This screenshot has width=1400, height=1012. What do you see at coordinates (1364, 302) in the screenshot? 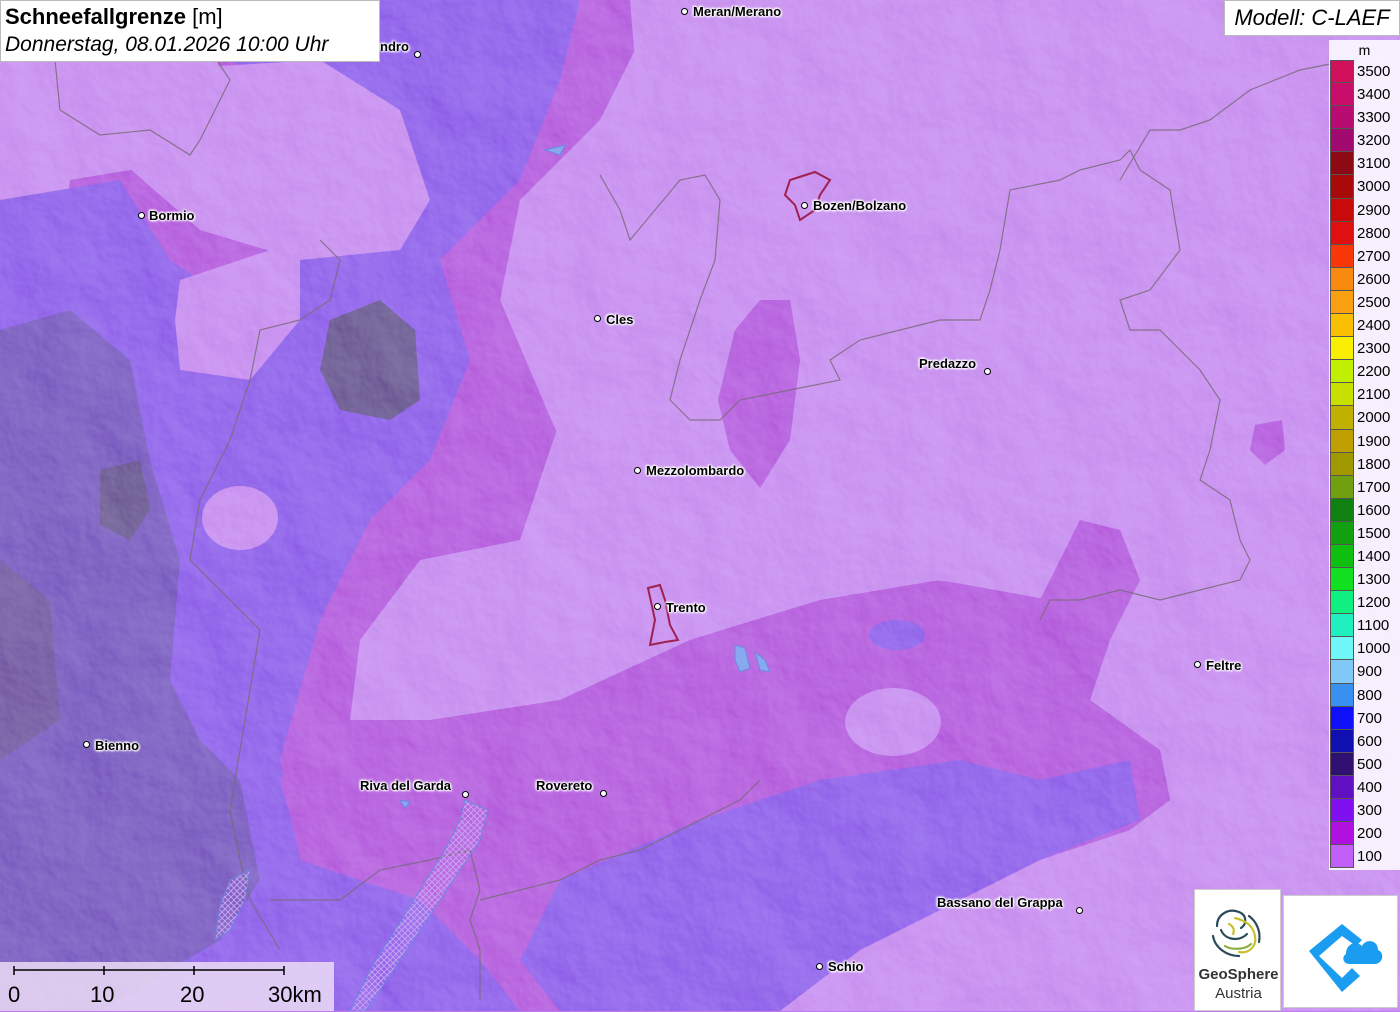
I see `legend-row: 2500` at bounding box center [1364, 302].